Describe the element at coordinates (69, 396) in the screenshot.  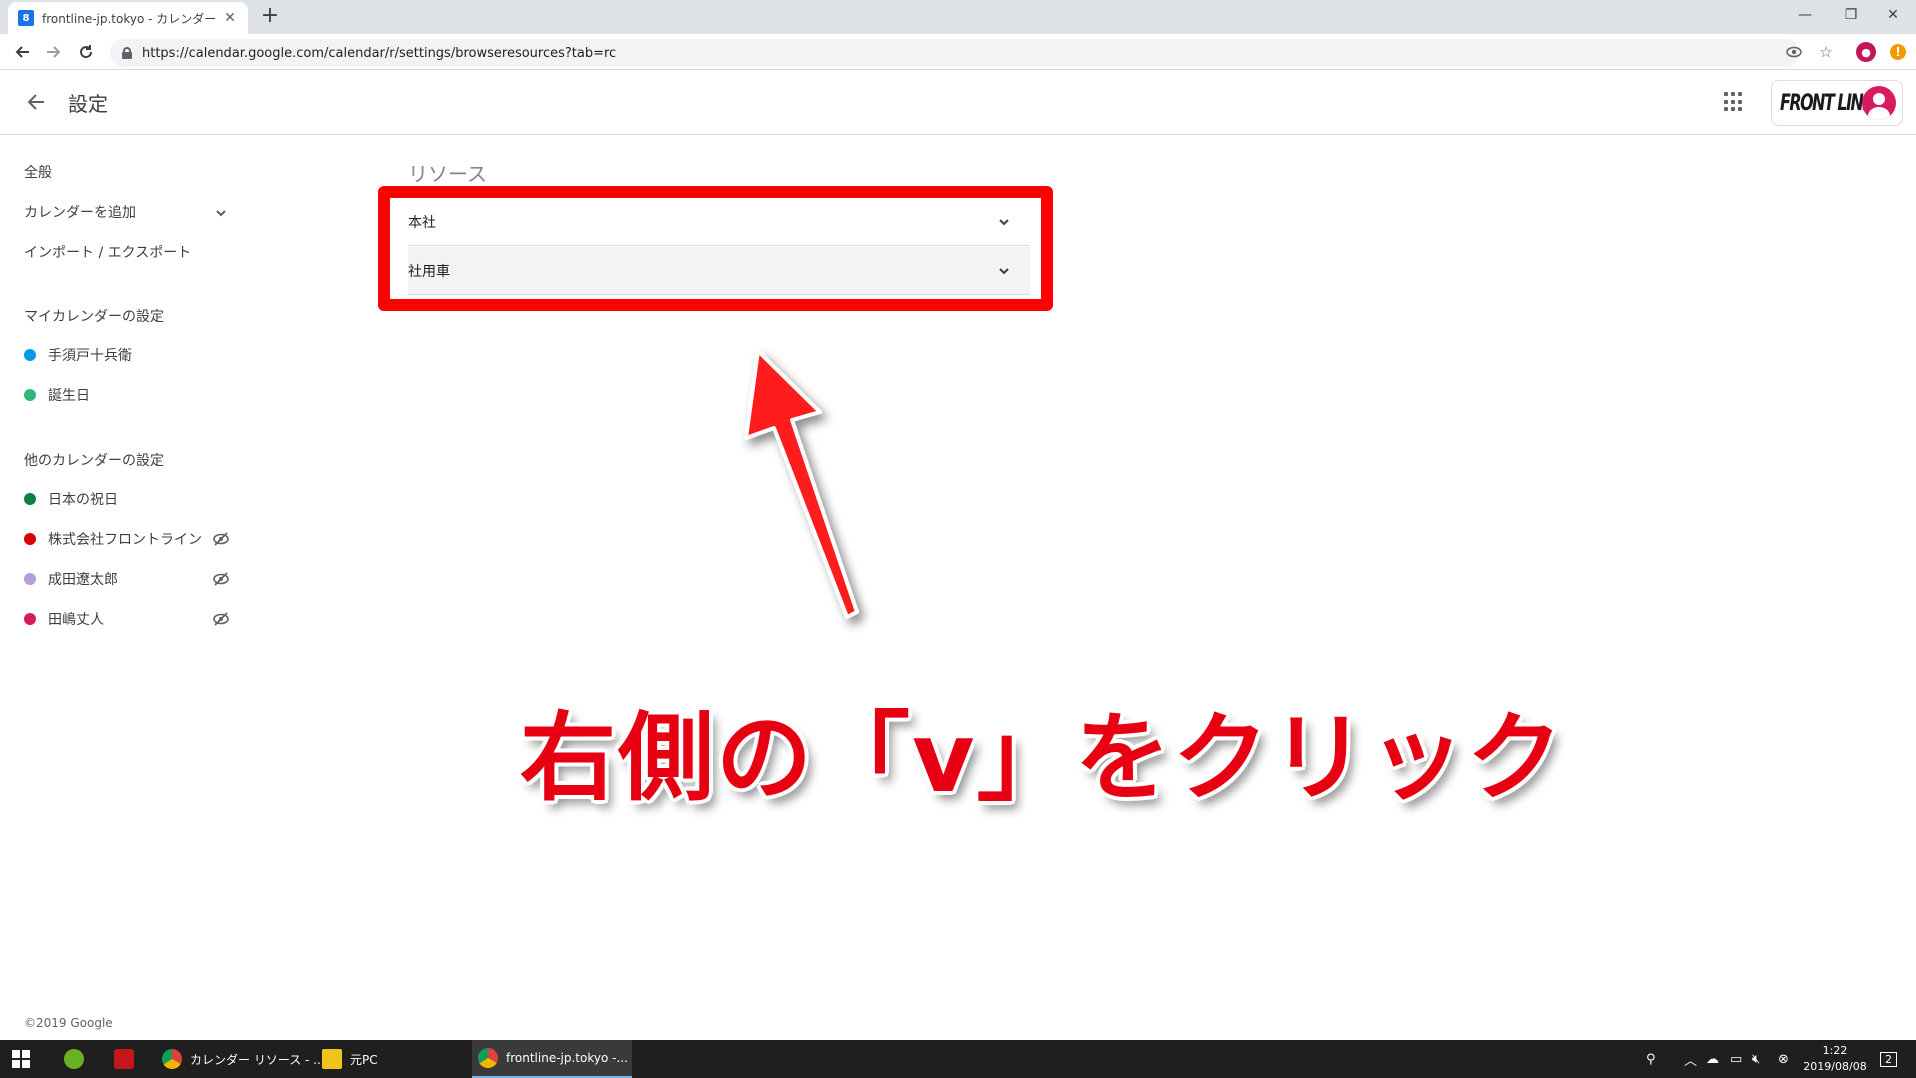
I see `calendar-name: 誕生日` at that location.